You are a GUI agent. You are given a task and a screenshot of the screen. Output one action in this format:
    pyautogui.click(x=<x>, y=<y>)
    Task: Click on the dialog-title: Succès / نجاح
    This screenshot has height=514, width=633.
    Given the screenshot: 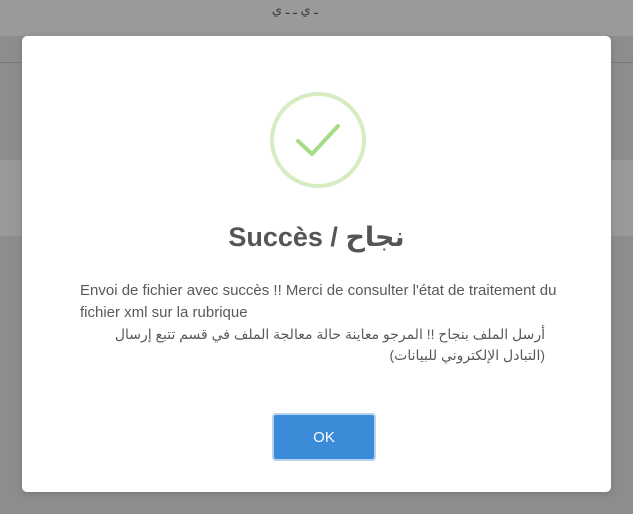 What is the action you would take?
    pyautogui.click(x=316, y=237)
    